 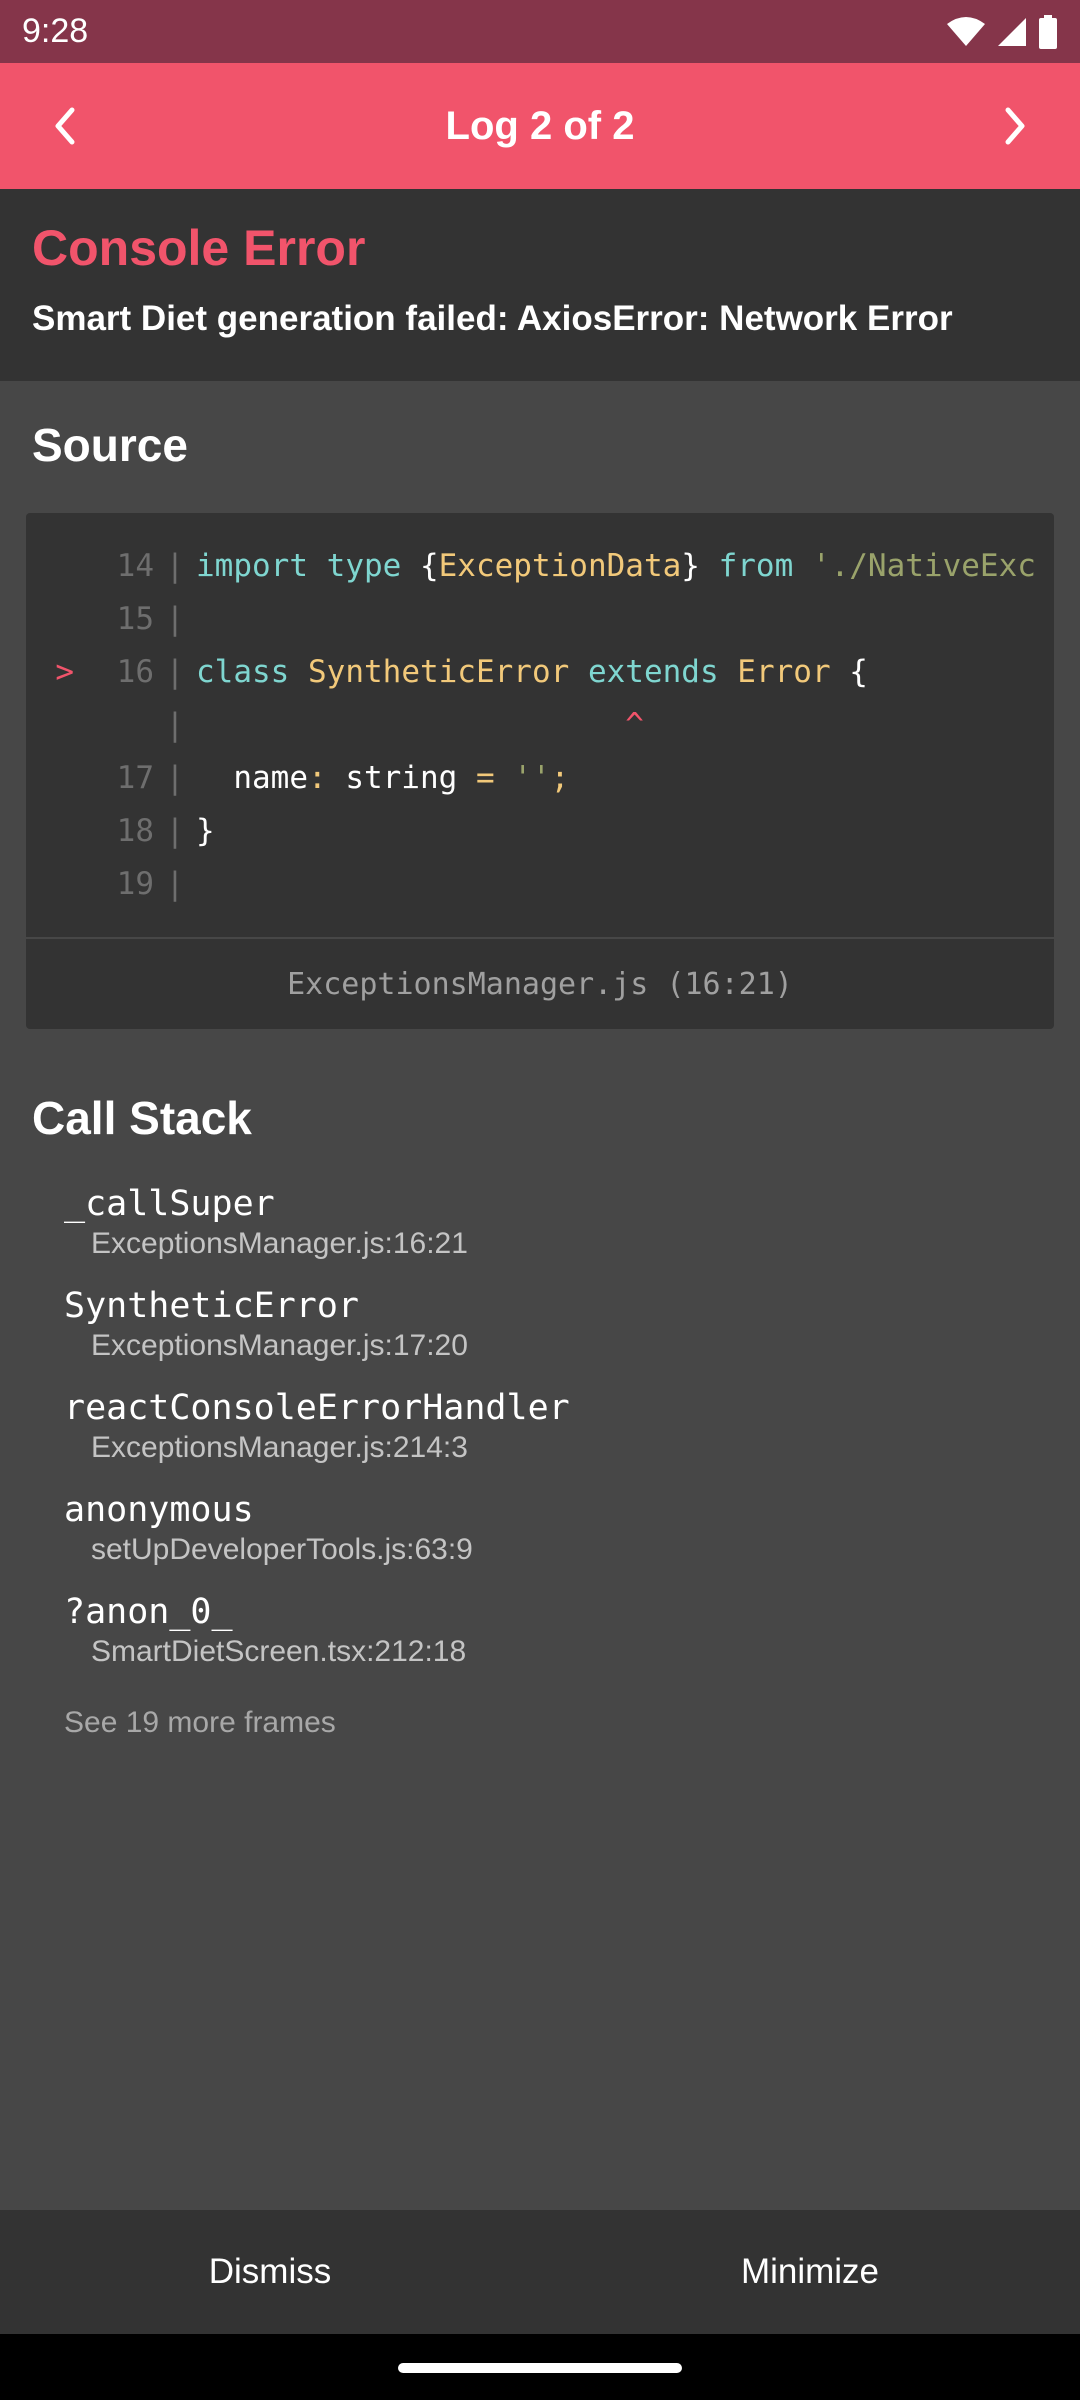 I want to click on code-line: 18 | }, so click(x=540, y=830).